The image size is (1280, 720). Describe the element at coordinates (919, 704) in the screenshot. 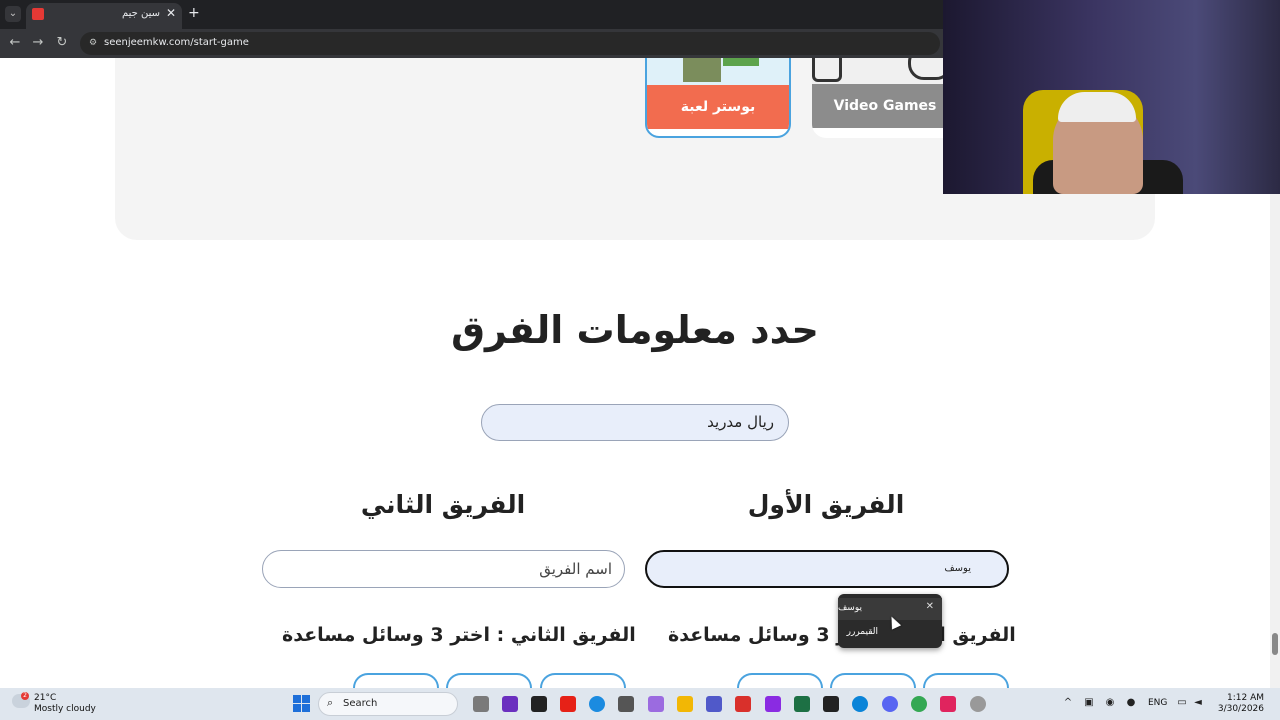

I see `chrome-icon` at that location.